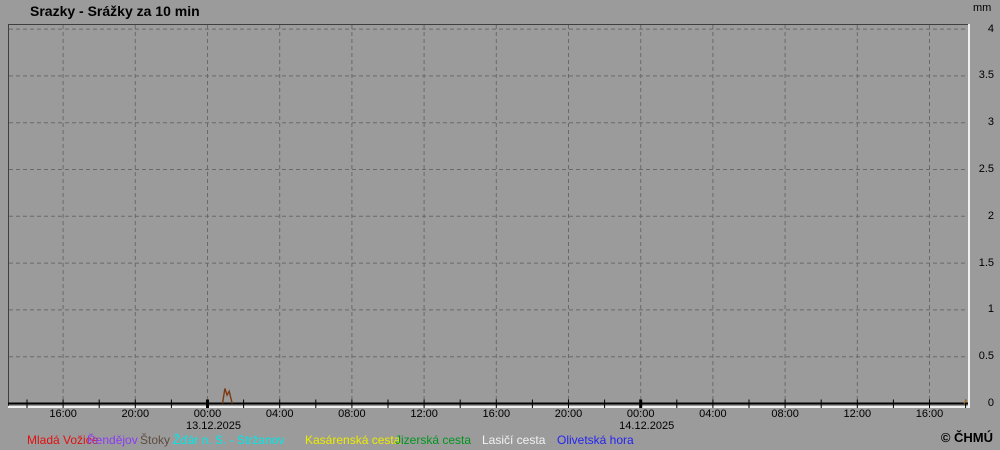 The width and height of the screenshot is (1000, 450). I want to click on y-tick-label: 0.5, so click(986, 356).